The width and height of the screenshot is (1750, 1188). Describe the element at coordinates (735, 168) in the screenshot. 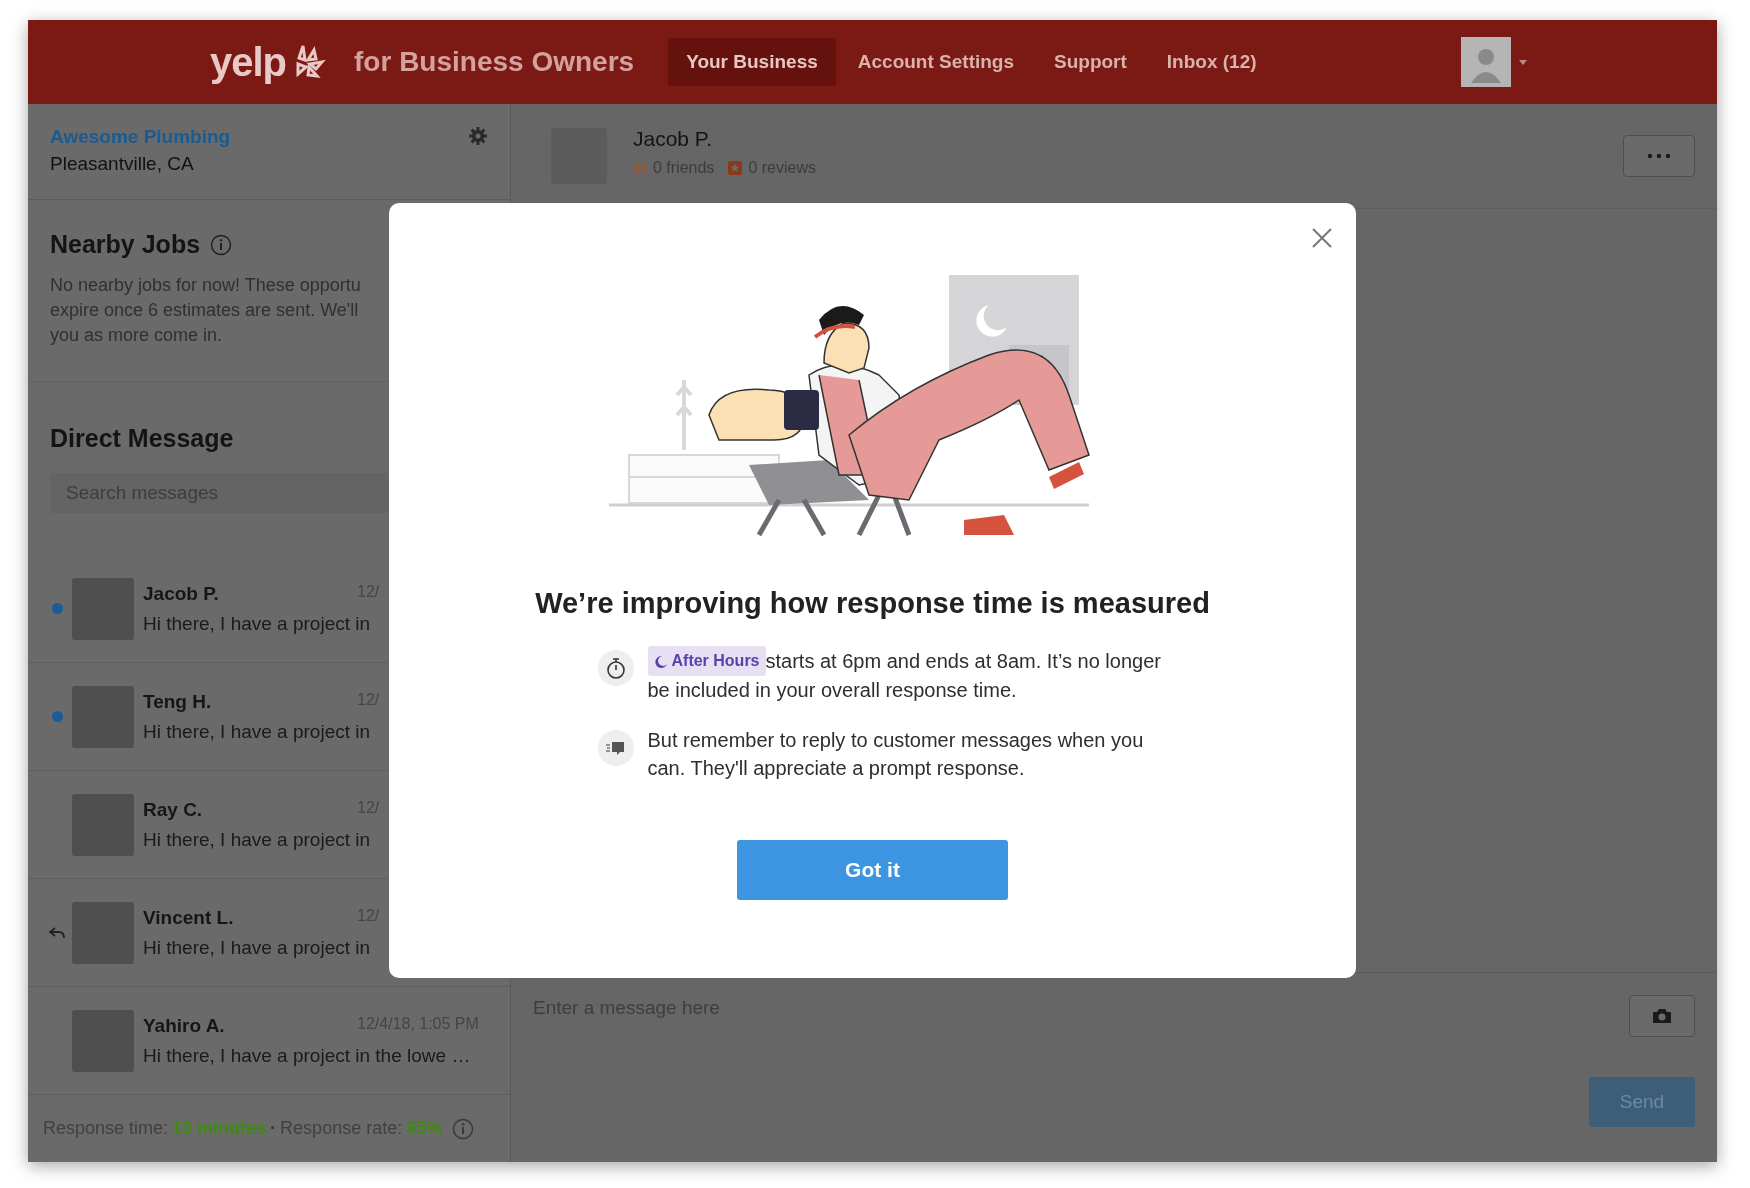

I see `review-star-icon` at that location.